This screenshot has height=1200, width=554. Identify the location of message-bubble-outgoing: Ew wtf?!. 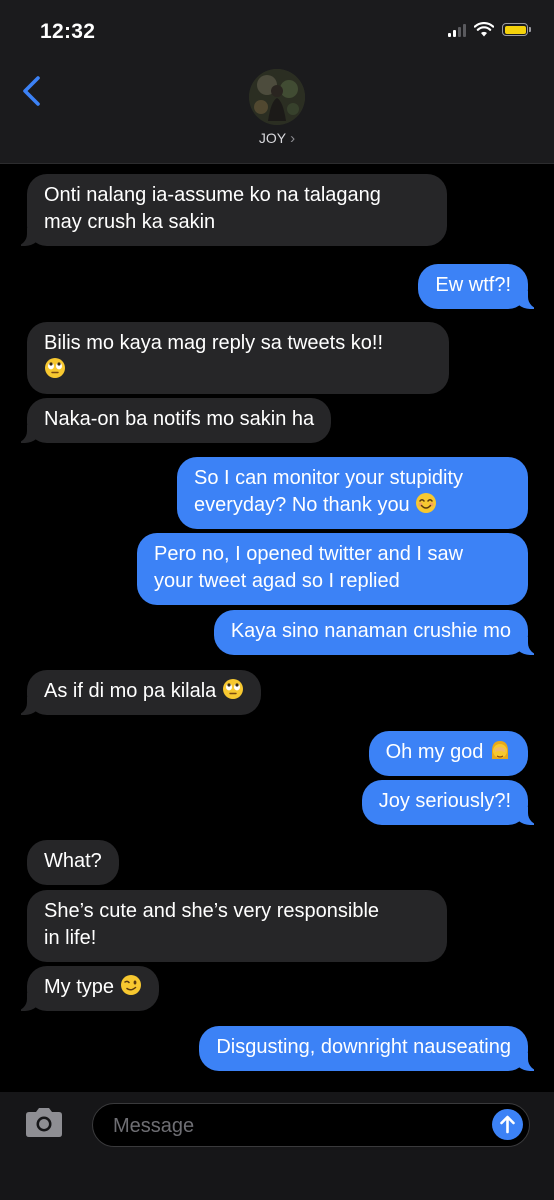
(479, 286).